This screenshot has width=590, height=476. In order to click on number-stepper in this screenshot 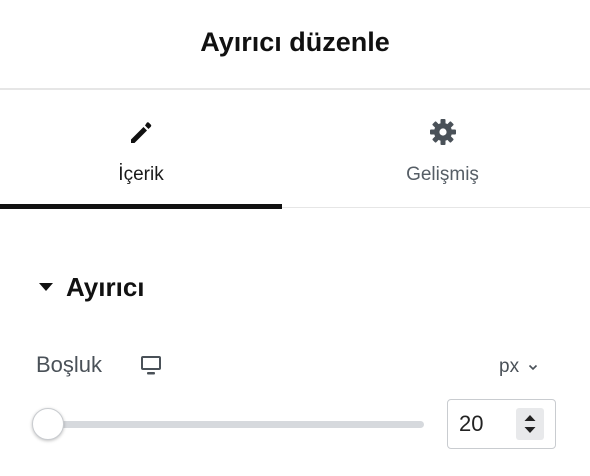, I will do `click(530, 424)`.